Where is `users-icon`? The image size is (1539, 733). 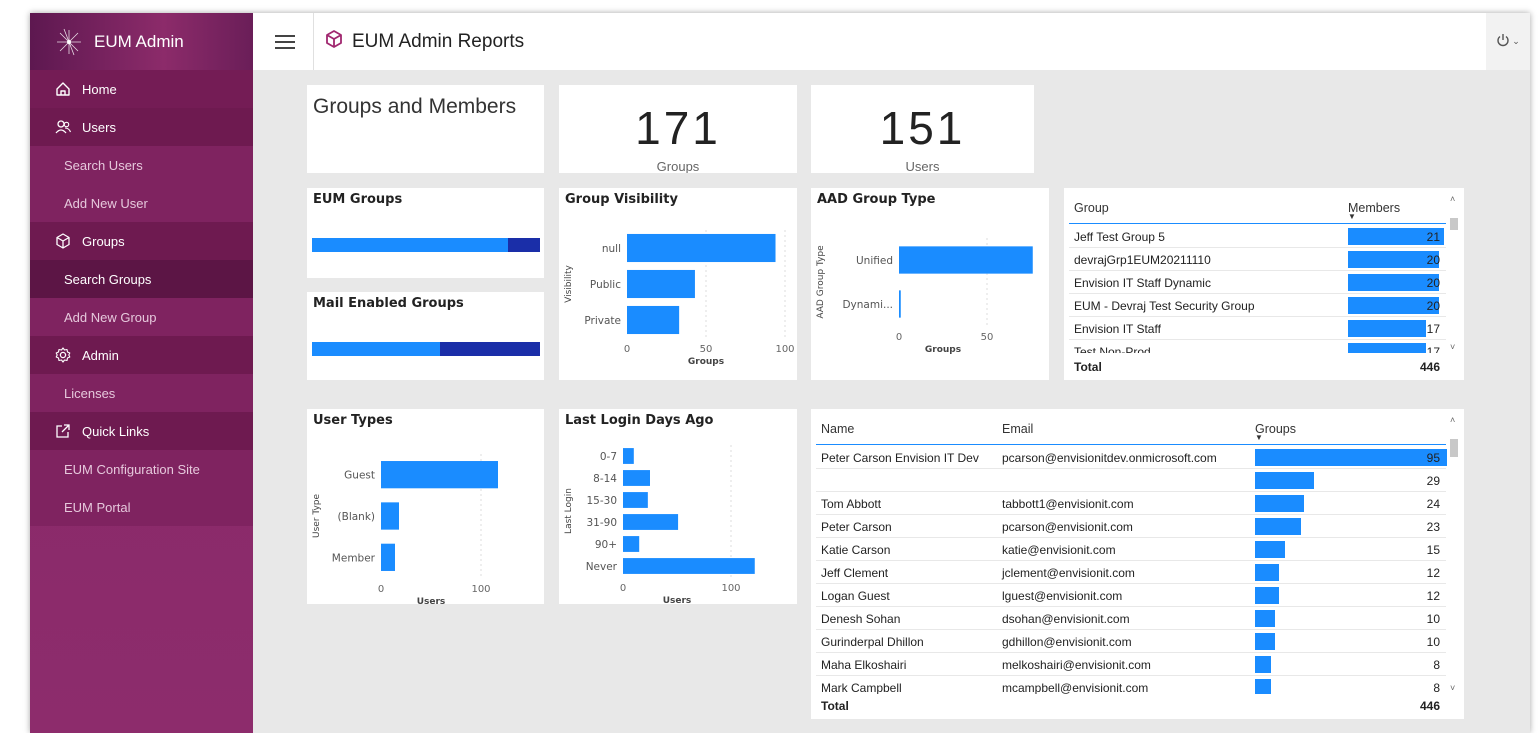
users-icon is located at coordinates (63, 127).